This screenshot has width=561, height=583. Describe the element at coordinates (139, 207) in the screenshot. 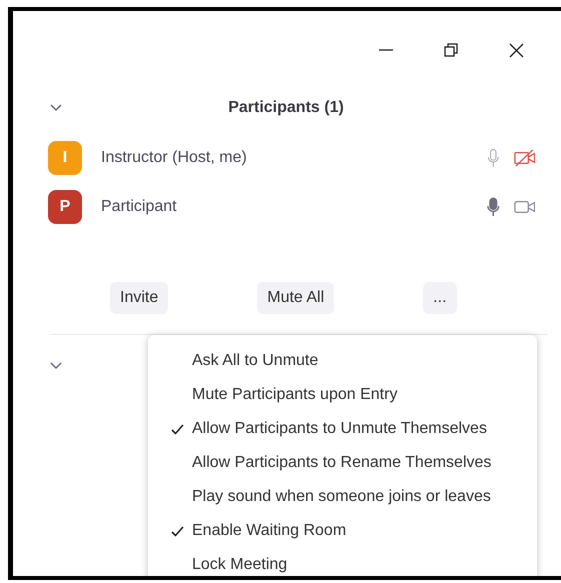

I see `participant-name: Participant` at that location.